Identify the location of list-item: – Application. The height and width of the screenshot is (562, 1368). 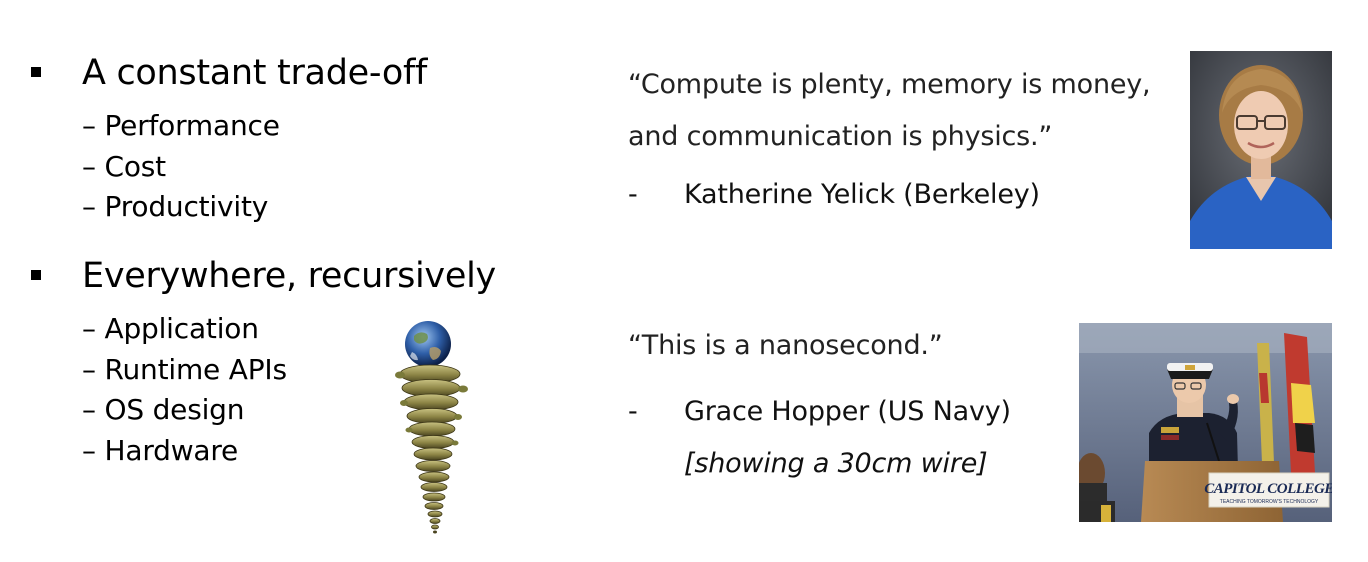
(170, 328).